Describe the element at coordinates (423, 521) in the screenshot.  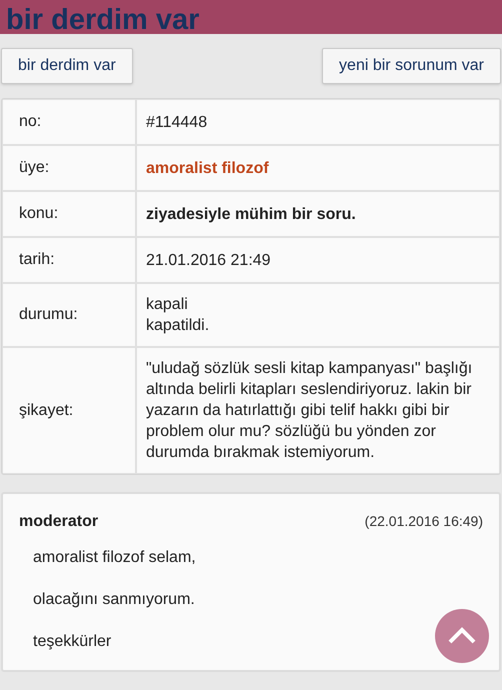
I see `reply-date: (22.01.2016 16:49)` at that location.